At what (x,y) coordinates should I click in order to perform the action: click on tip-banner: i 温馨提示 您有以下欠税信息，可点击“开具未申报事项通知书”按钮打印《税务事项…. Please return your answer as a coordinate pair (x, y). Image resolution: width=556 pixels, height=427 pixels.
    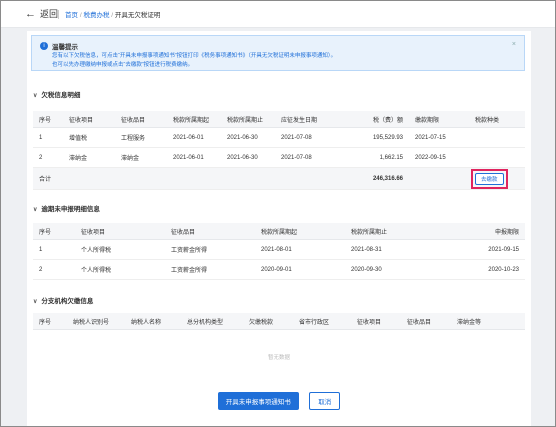
    Looking at the image, I should click on (278, 53).